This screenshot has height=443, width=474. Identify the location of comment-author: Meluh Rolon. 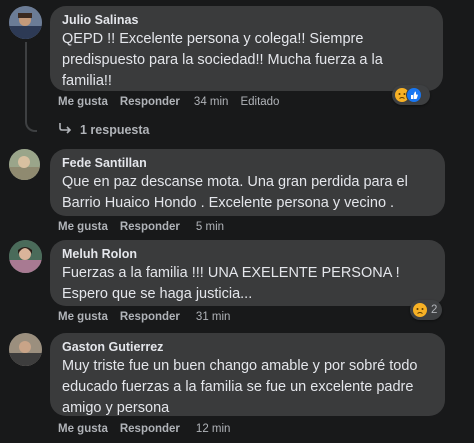
(247, 254).